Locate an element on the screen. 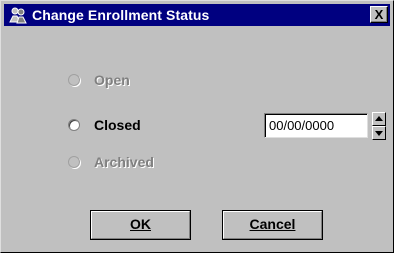  radio-closed-row: Closed is located at coordinates (104, 125).